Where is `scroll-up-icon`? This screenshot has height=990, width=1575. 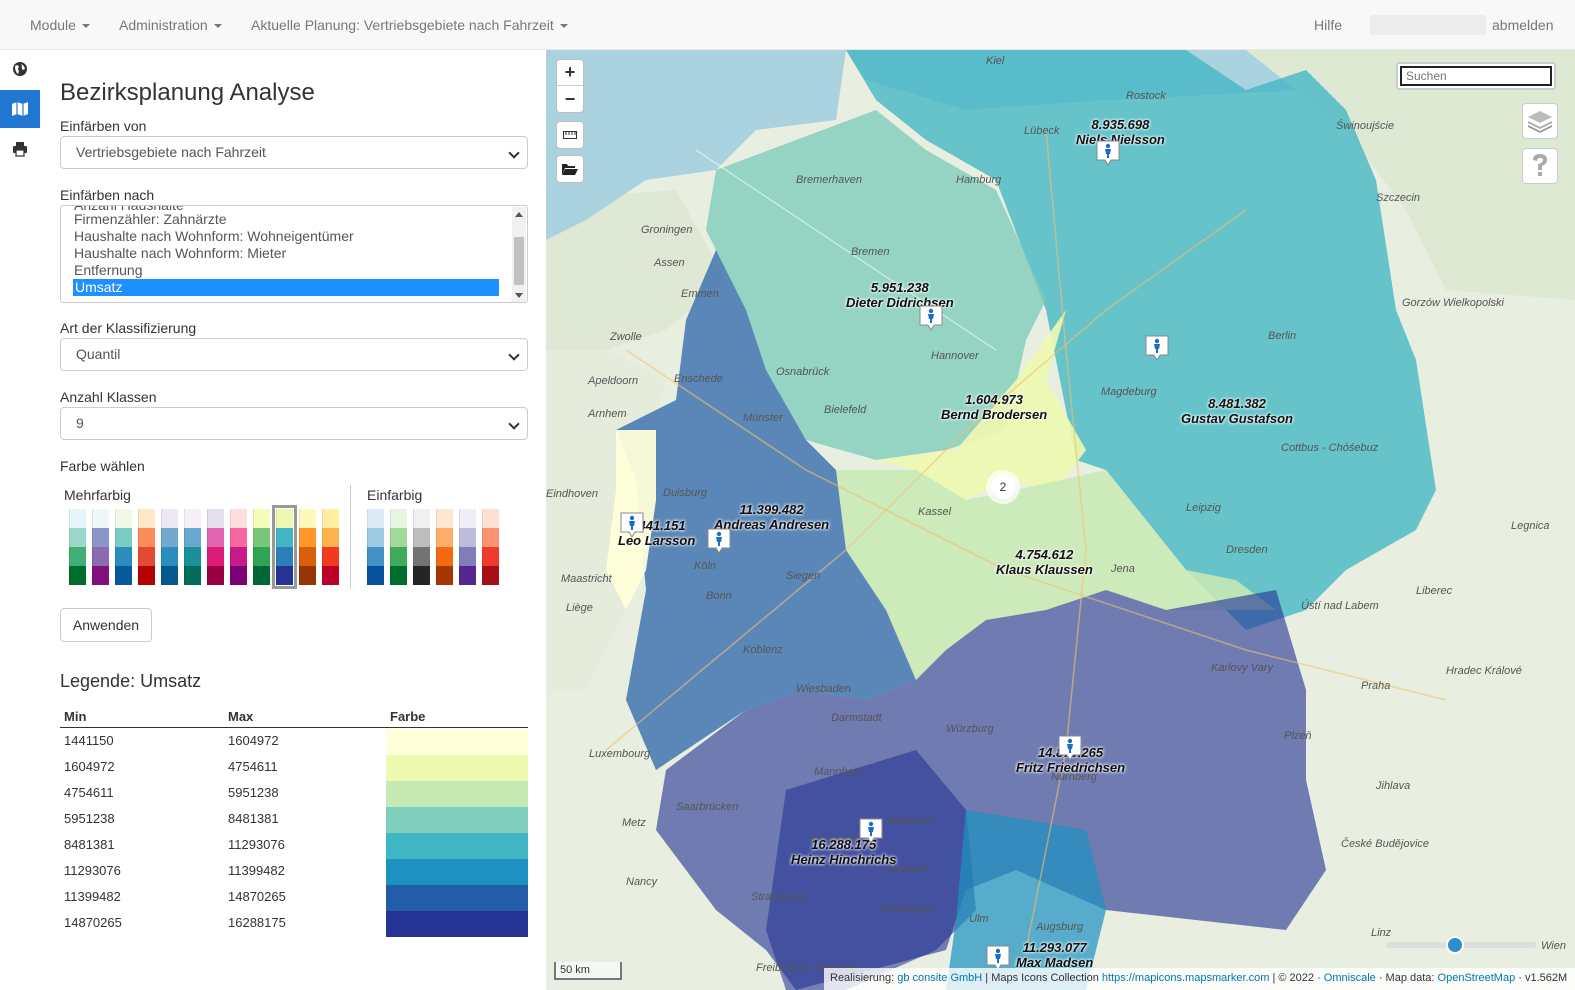 scroll-up-icon is located at coordinates (519, 214).